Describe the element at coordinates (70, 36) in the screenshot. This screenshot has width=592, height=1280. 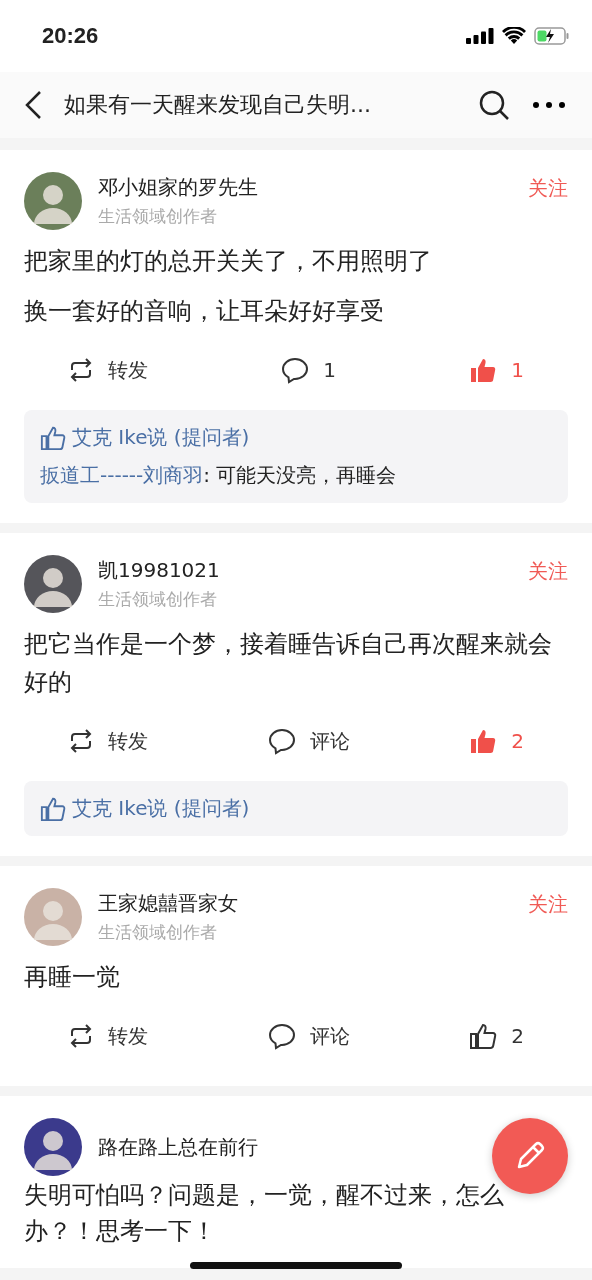
I see `status-time: 20:26` at that location.